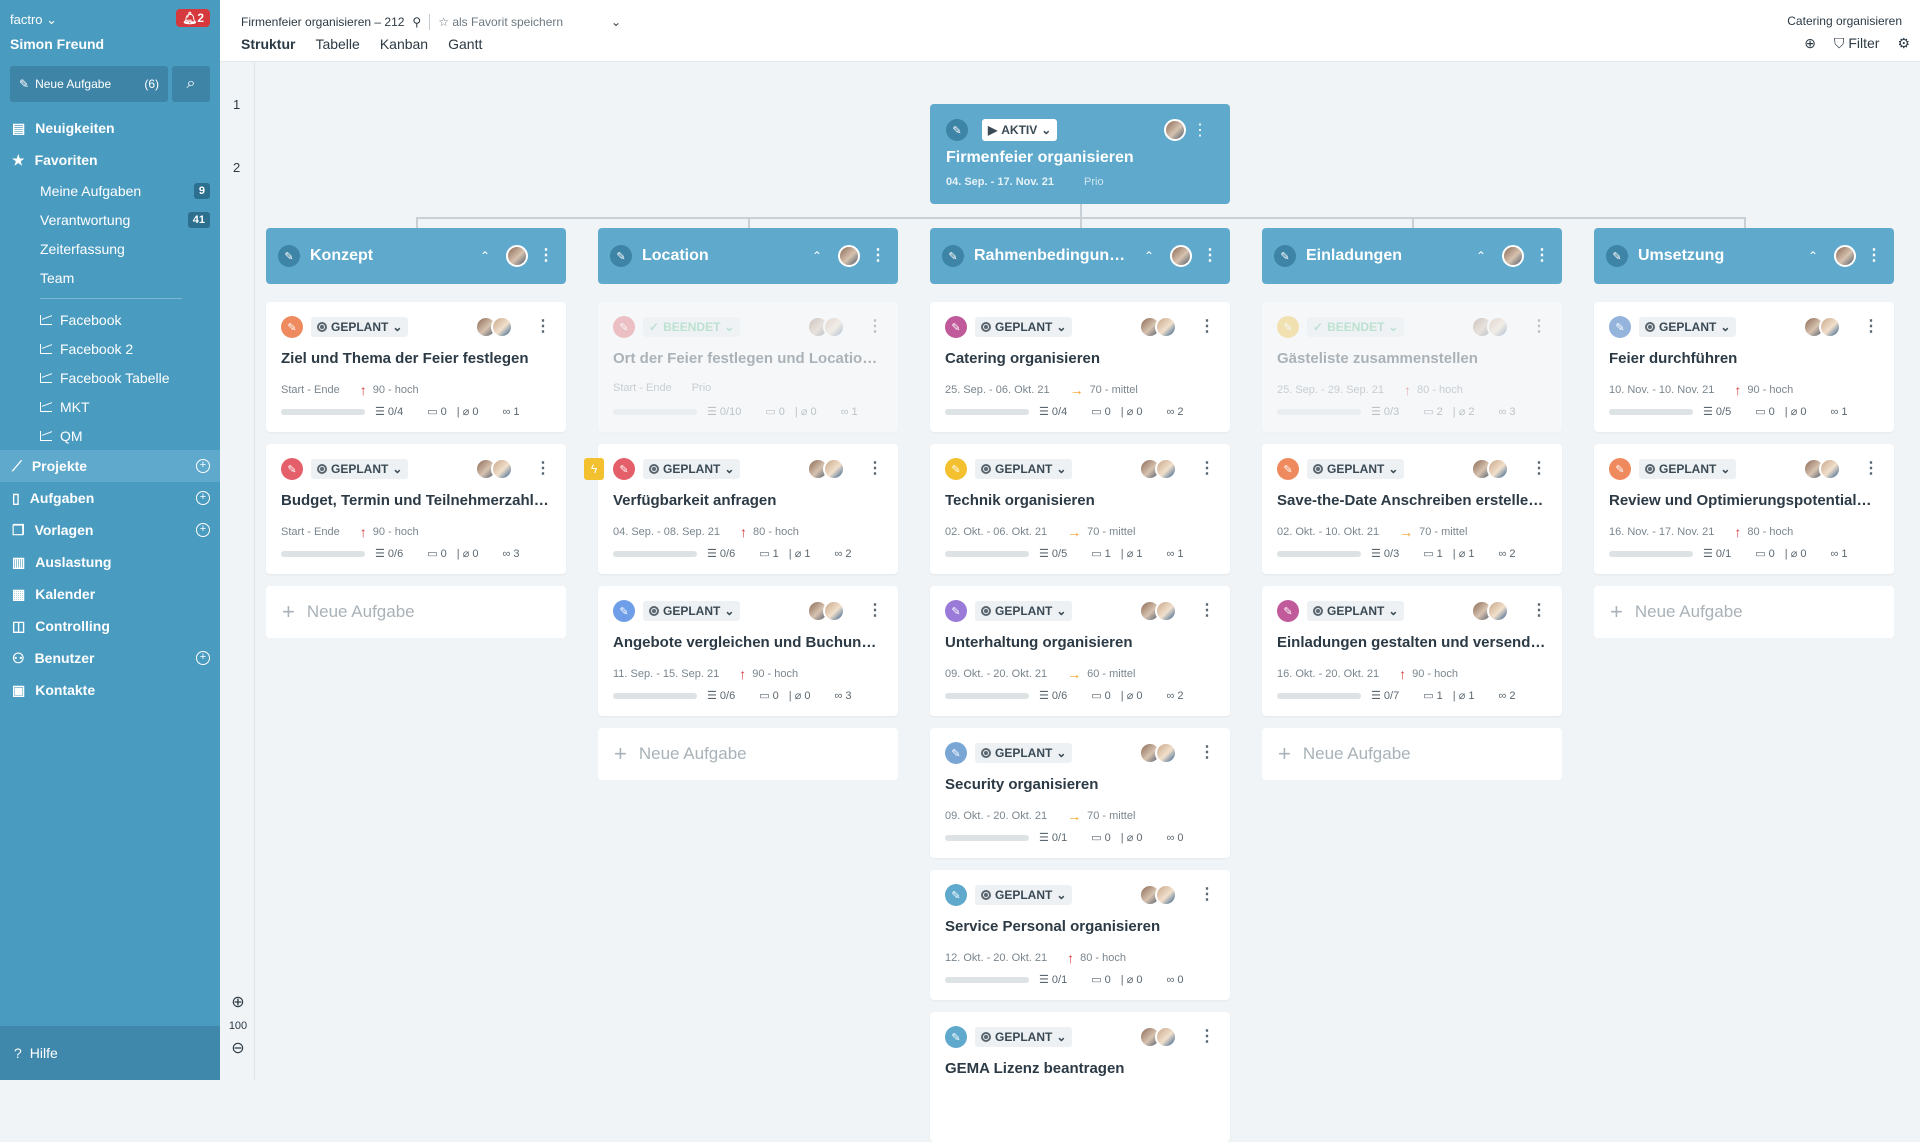 The height and width of the screenshot is (1142, 1920). I want to click on add-circle-icon: ⊕, so click(1810, 43).